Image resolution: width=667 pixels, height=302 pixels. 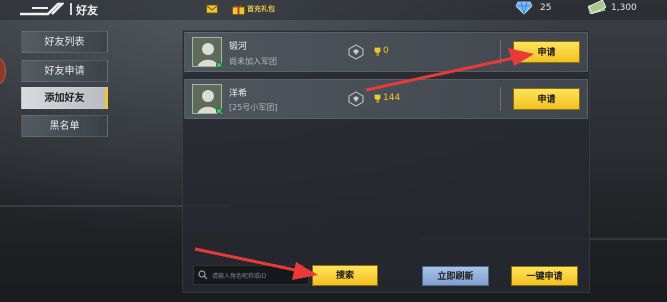 I want to click on apply-all-button: 一键申请, so click(x=544, y=276).